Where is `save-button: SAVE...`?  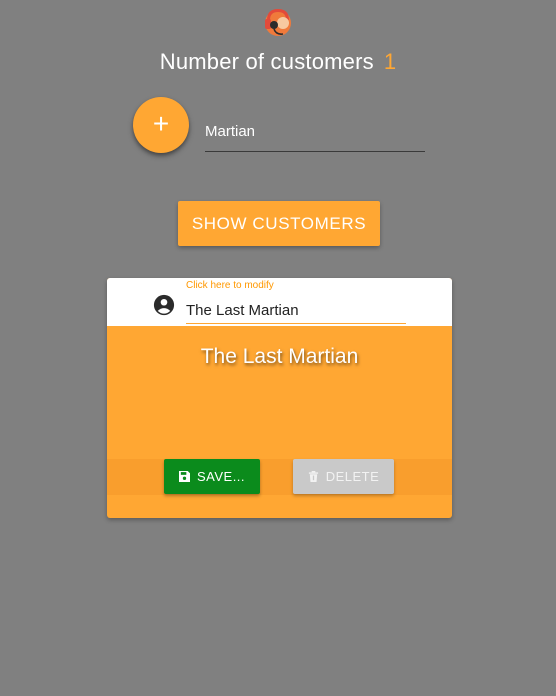
save-button: SAVE... is located at coordinates (212, 476).